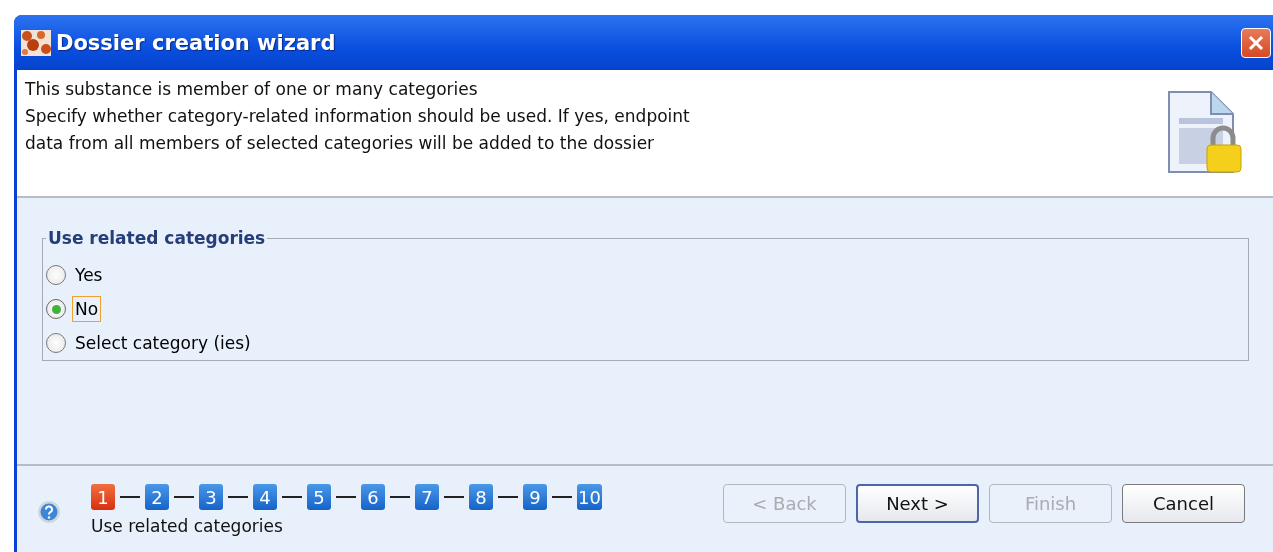 The height and width of the screenshot is (552, 1273). I want to click on header-text: This substance is member of one or many categories, so click(252, 90).